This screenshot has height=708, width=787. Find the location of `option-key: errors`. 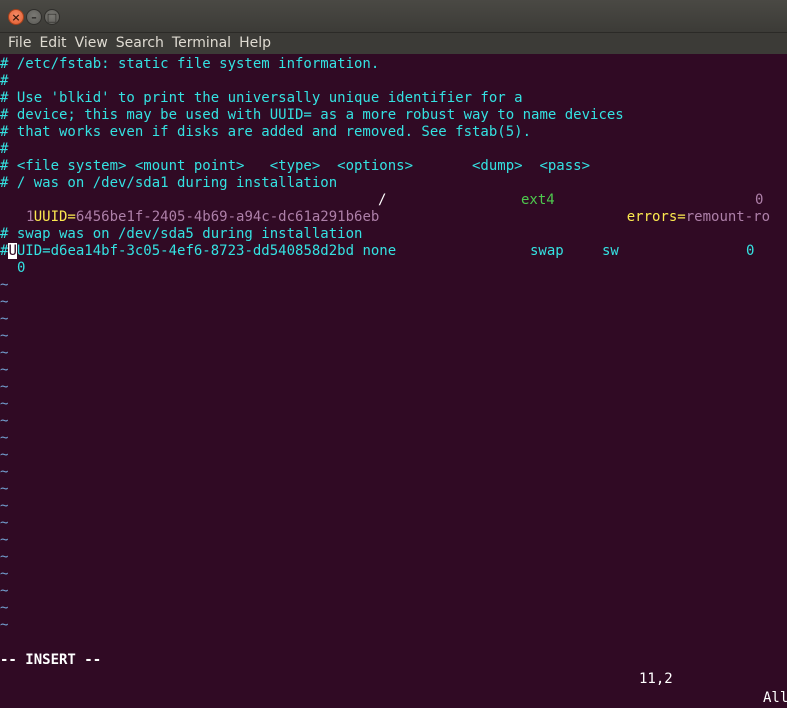

option-key: errors is located at coordinates (652, 217).